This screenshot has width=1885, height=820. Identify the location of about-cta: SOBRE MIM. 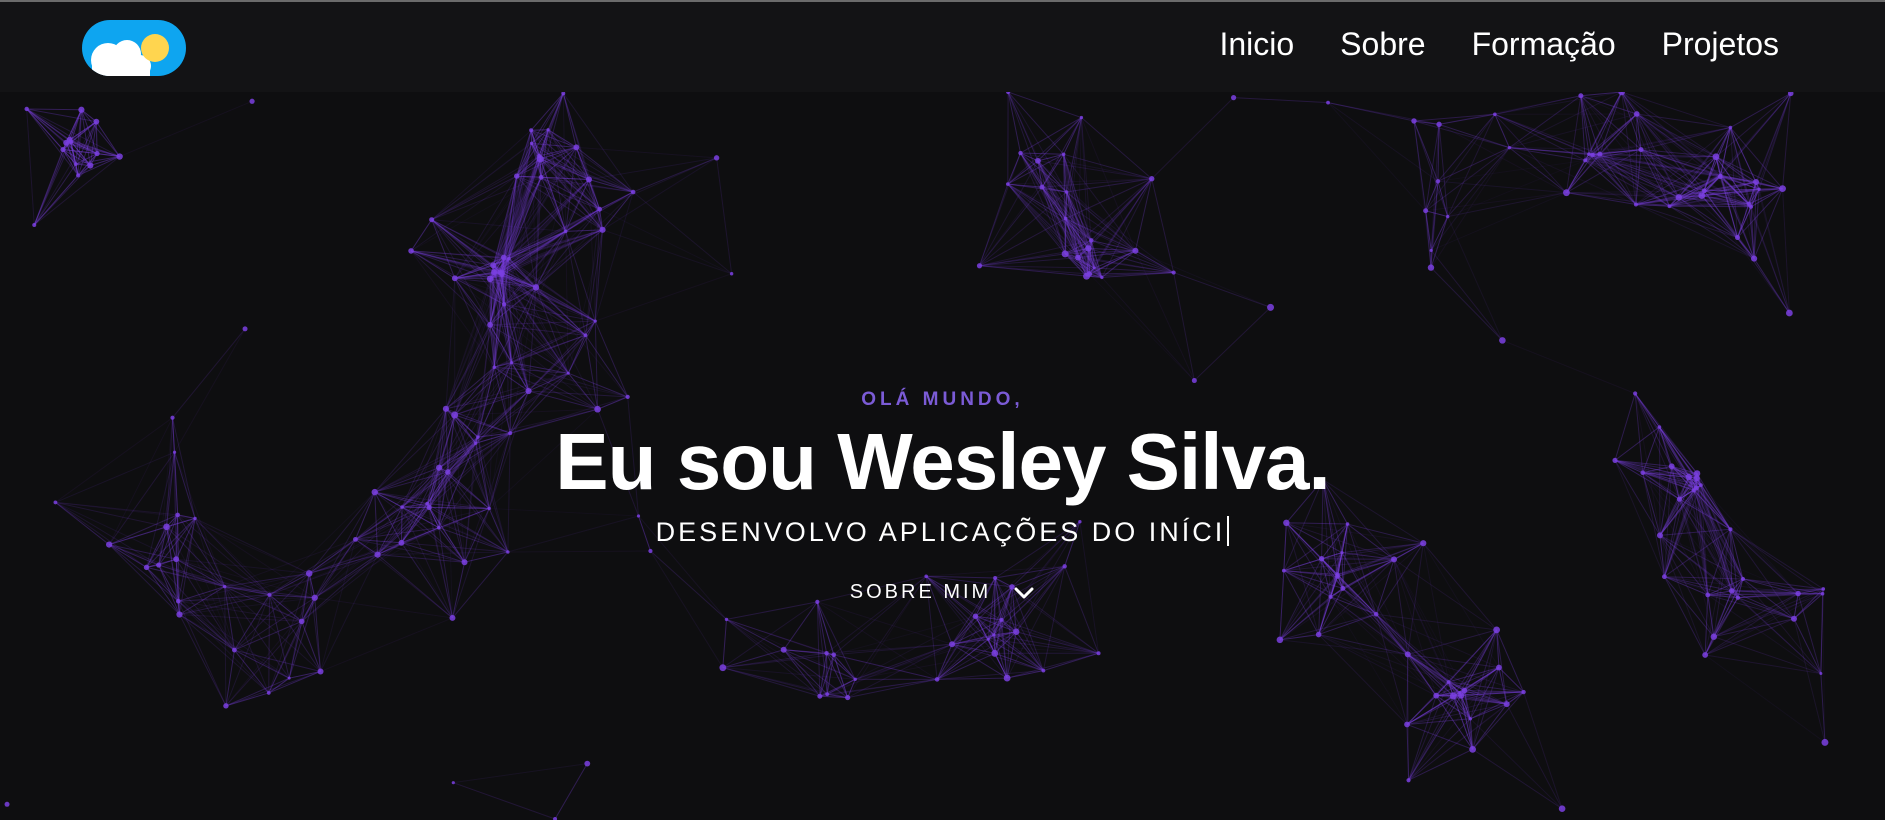
(942, 592).